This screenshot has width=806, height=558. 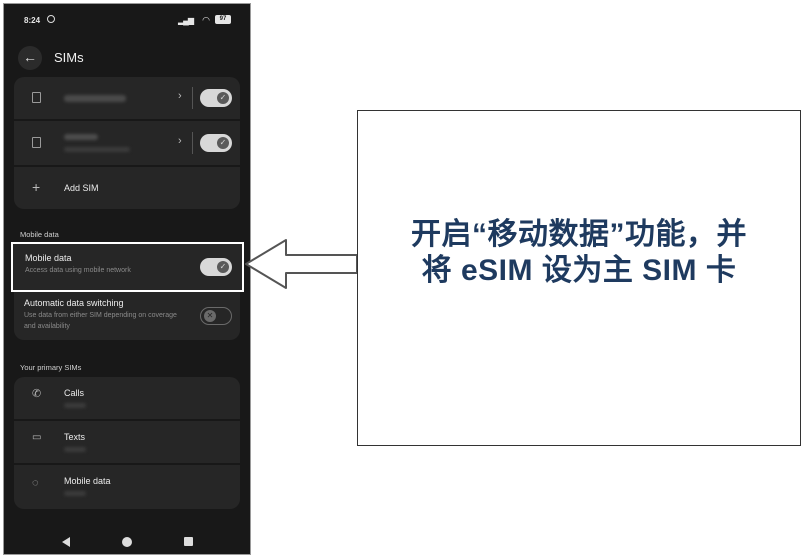 I want to click on add-sim-button: + Add SIM, so click(x=127, y=188).